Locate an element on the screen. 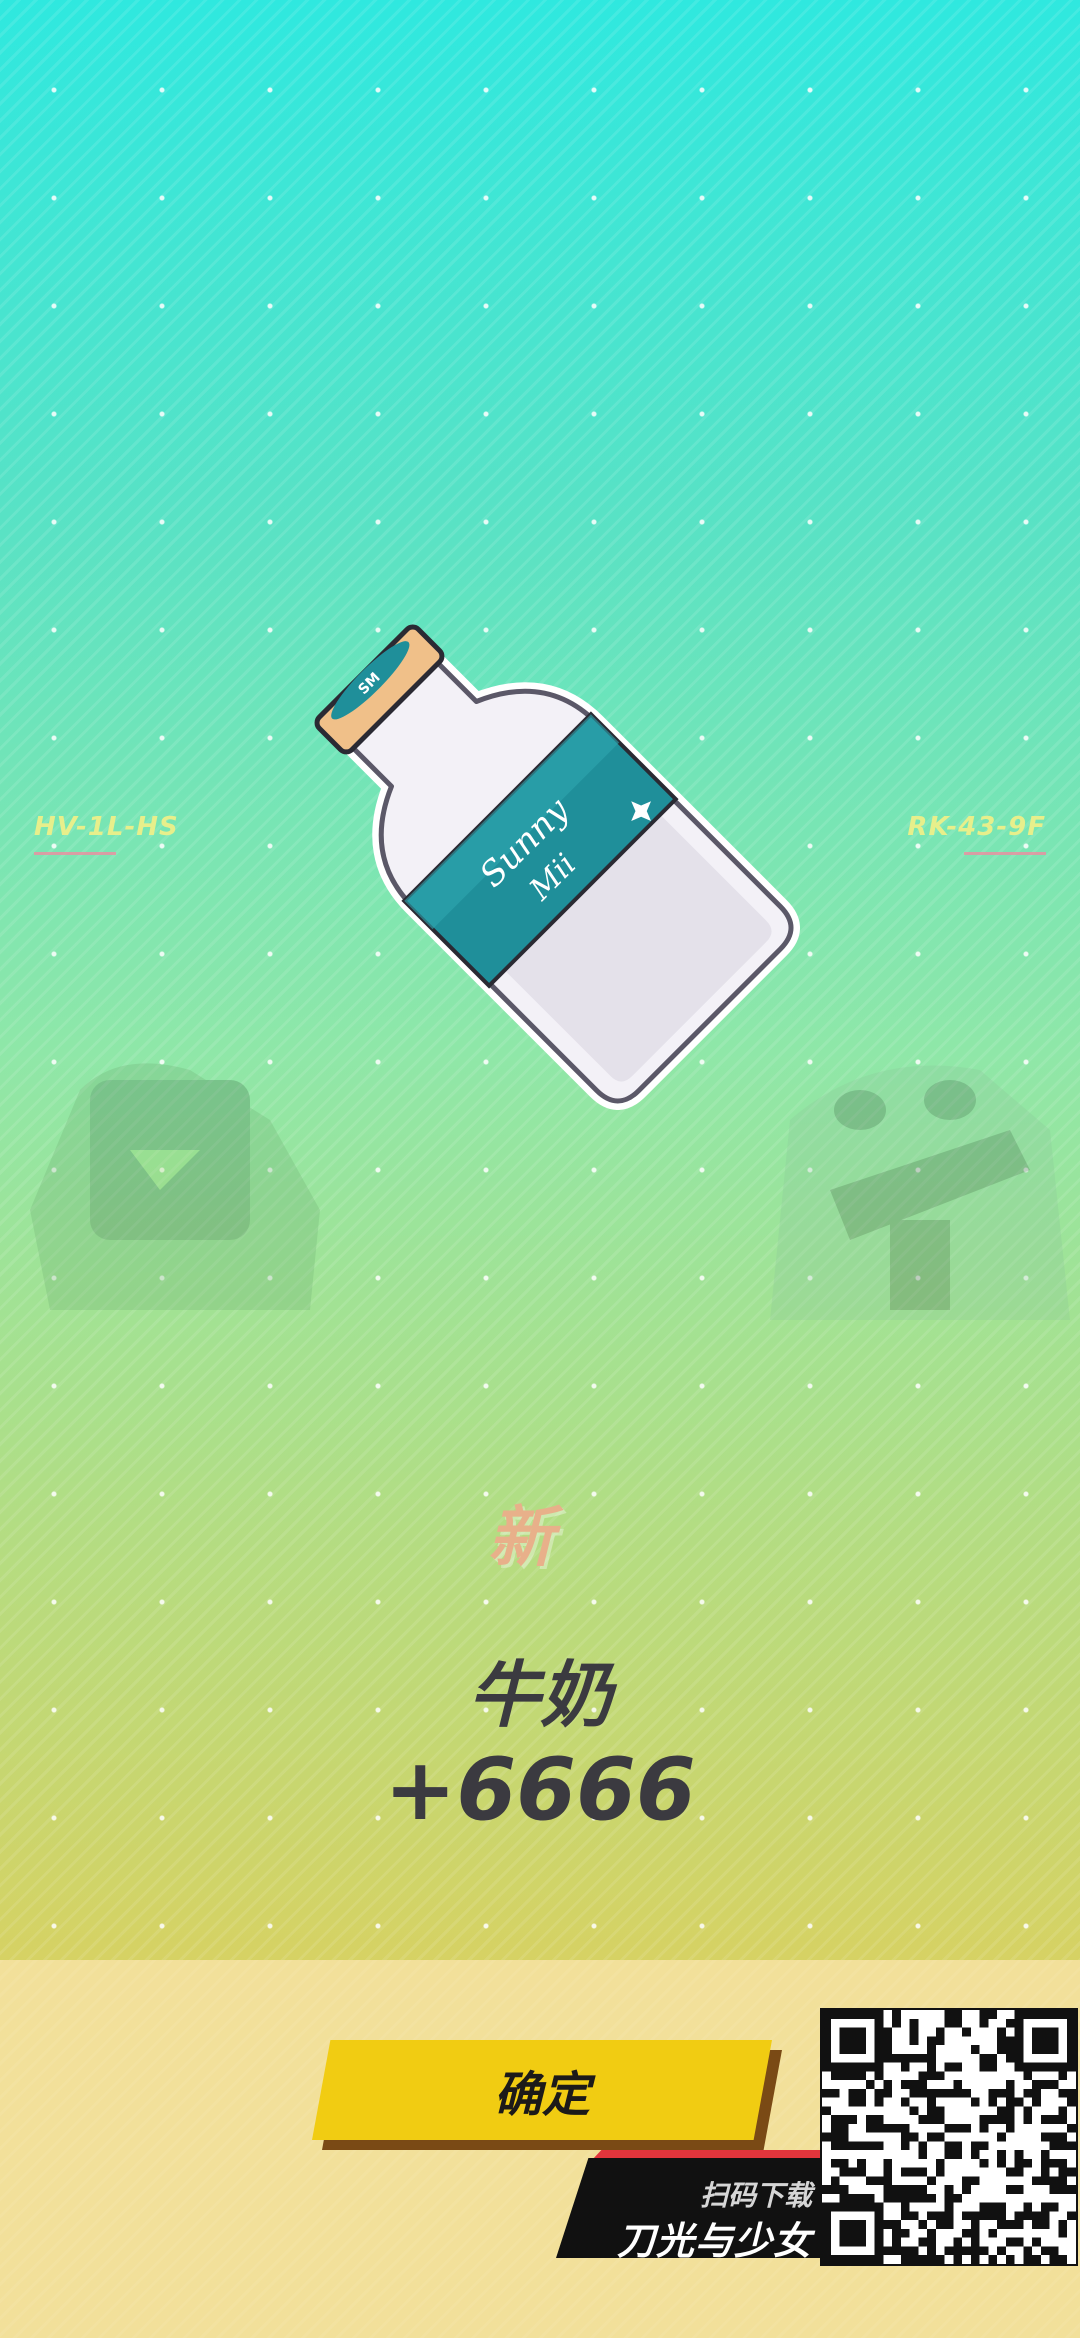 Image resolution: width=1080 pixels, height=2338 pixels. confirm-button-face: 确定 is located at coordinates (542, 2090).